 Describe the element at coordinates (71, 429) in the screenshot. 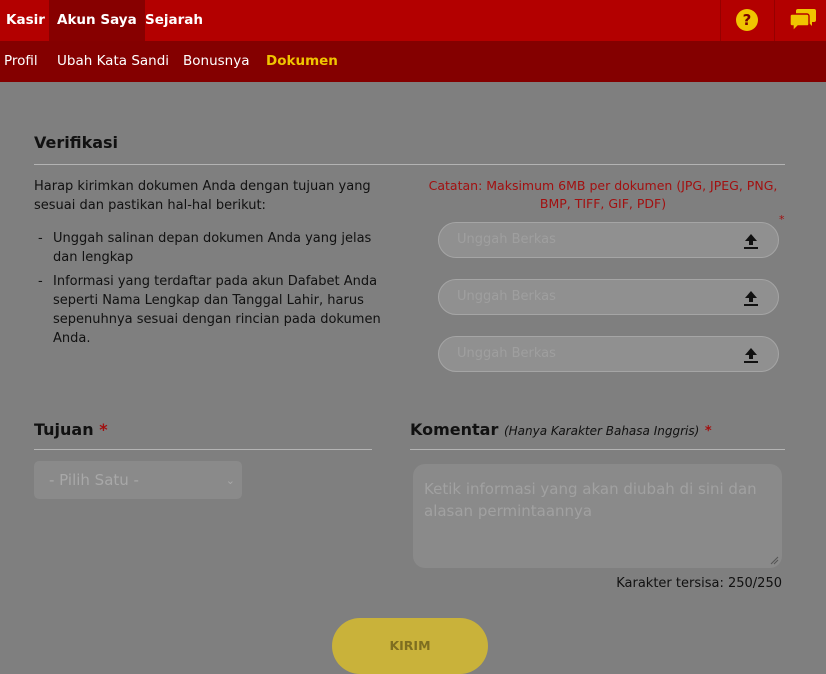

I see `purpose-title: Tujuan *` at that location.